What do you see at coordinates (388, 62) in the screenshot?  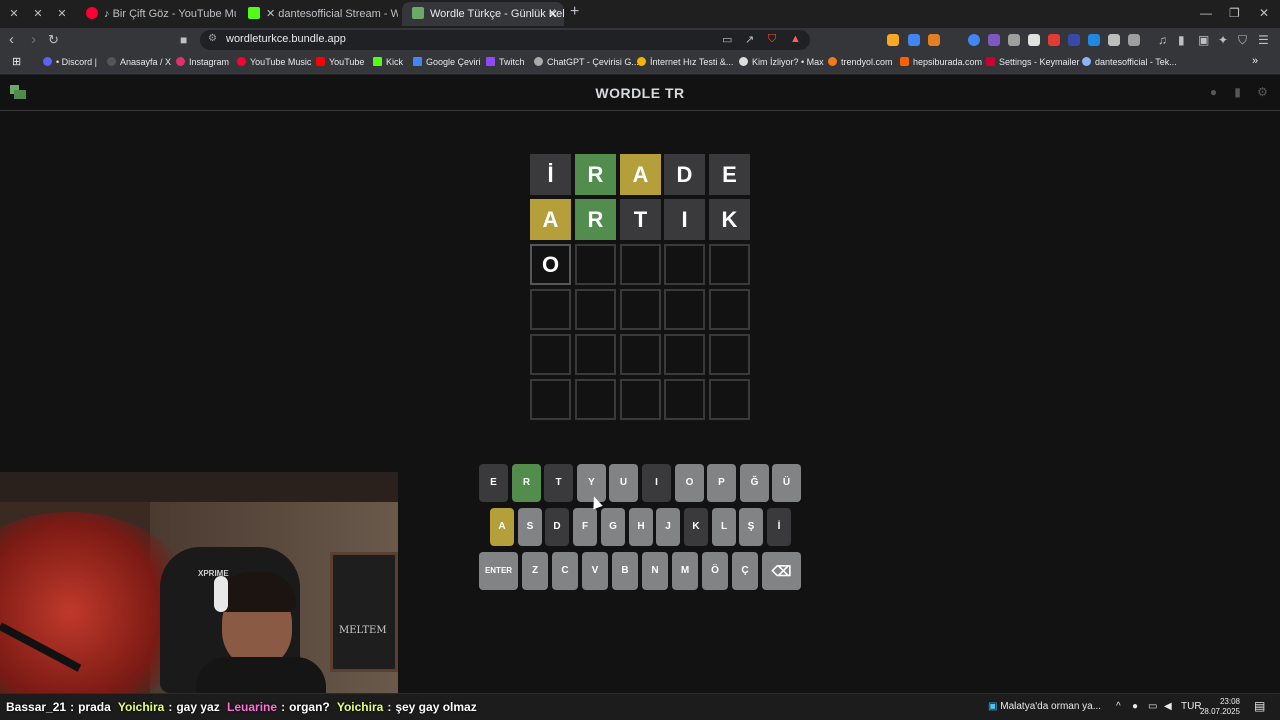 I see `bookmark-kick: Kick` at bounding box center [388, 62].